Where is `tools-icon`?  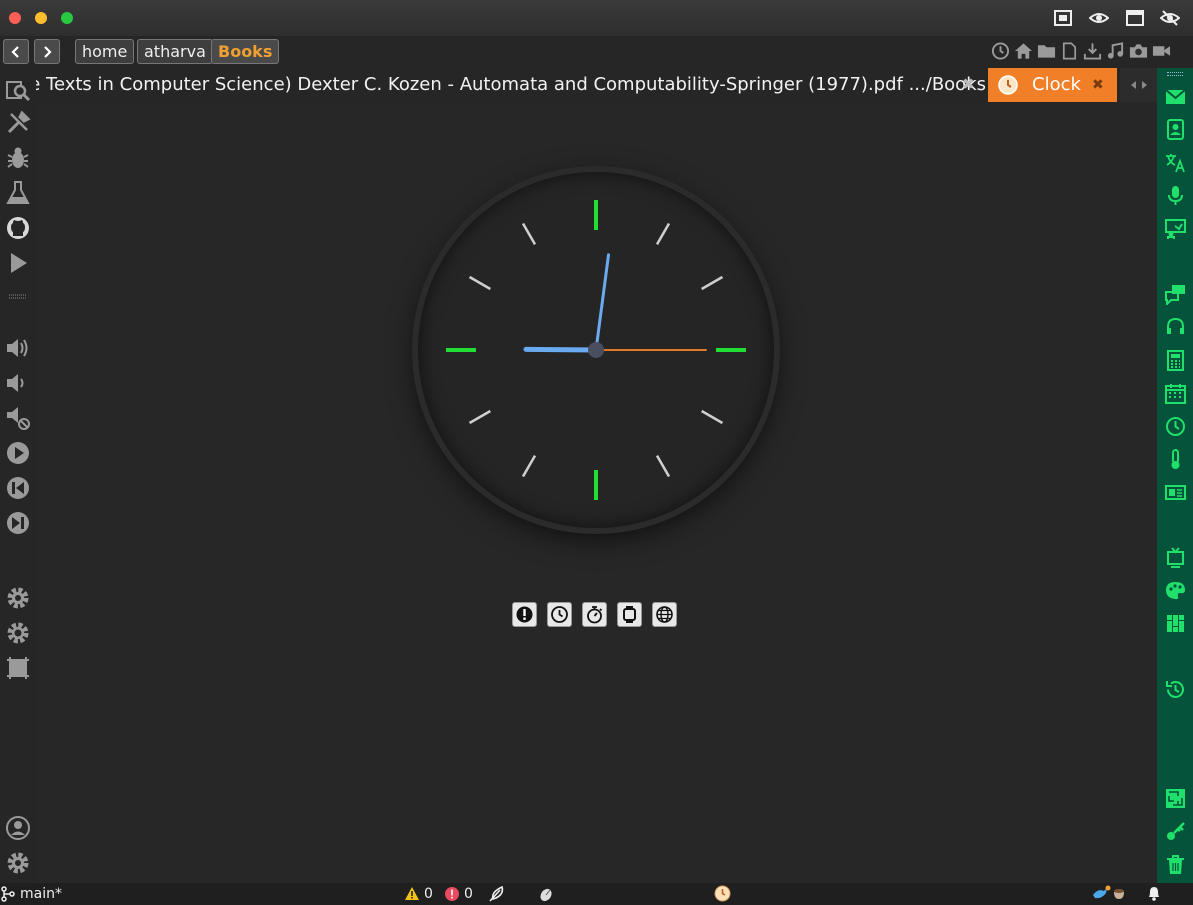 tools-icon is located at coordinates (18, 123).